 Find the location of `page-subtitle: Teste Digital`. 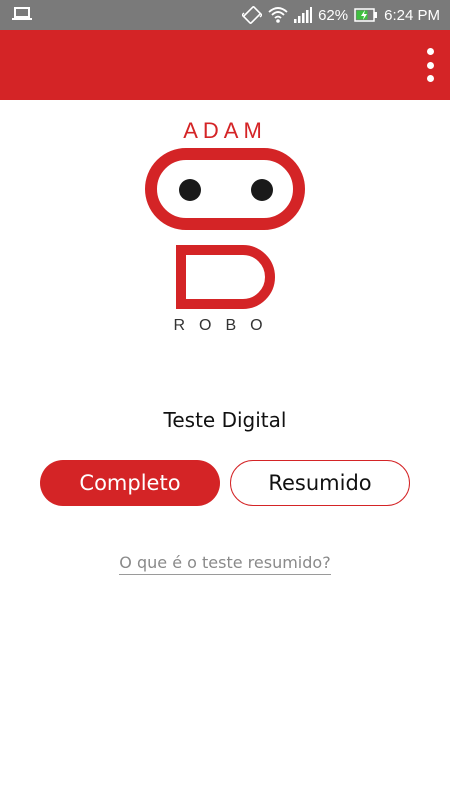

page-subtitle: Teste Digital is located at coordinates (225, 420).